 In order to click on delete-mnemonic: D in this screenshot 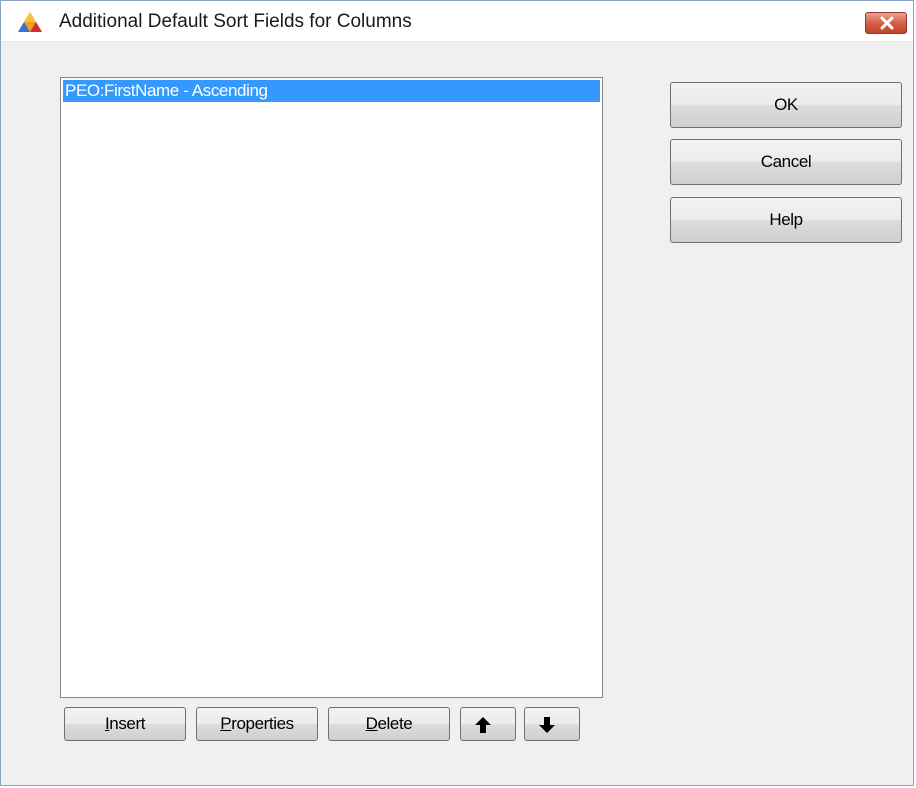, I will do `click(371, 723)`.